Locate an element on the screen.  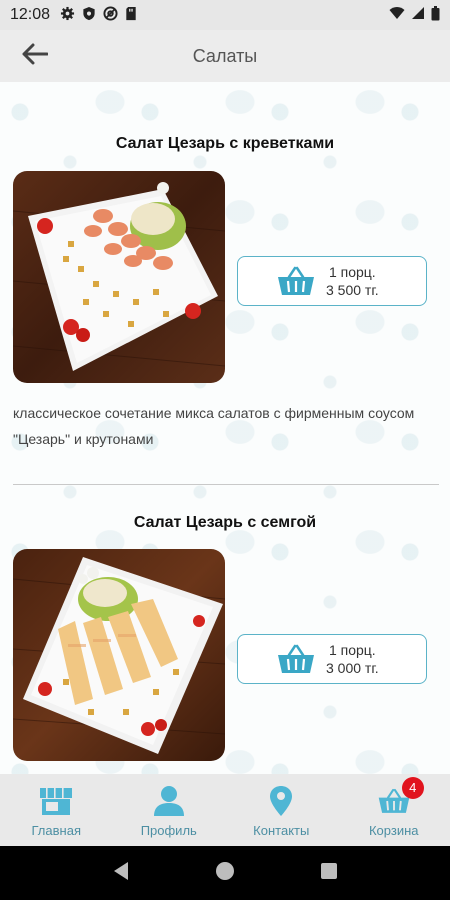
system-navigation-bar is located at coordinates (225, 873).